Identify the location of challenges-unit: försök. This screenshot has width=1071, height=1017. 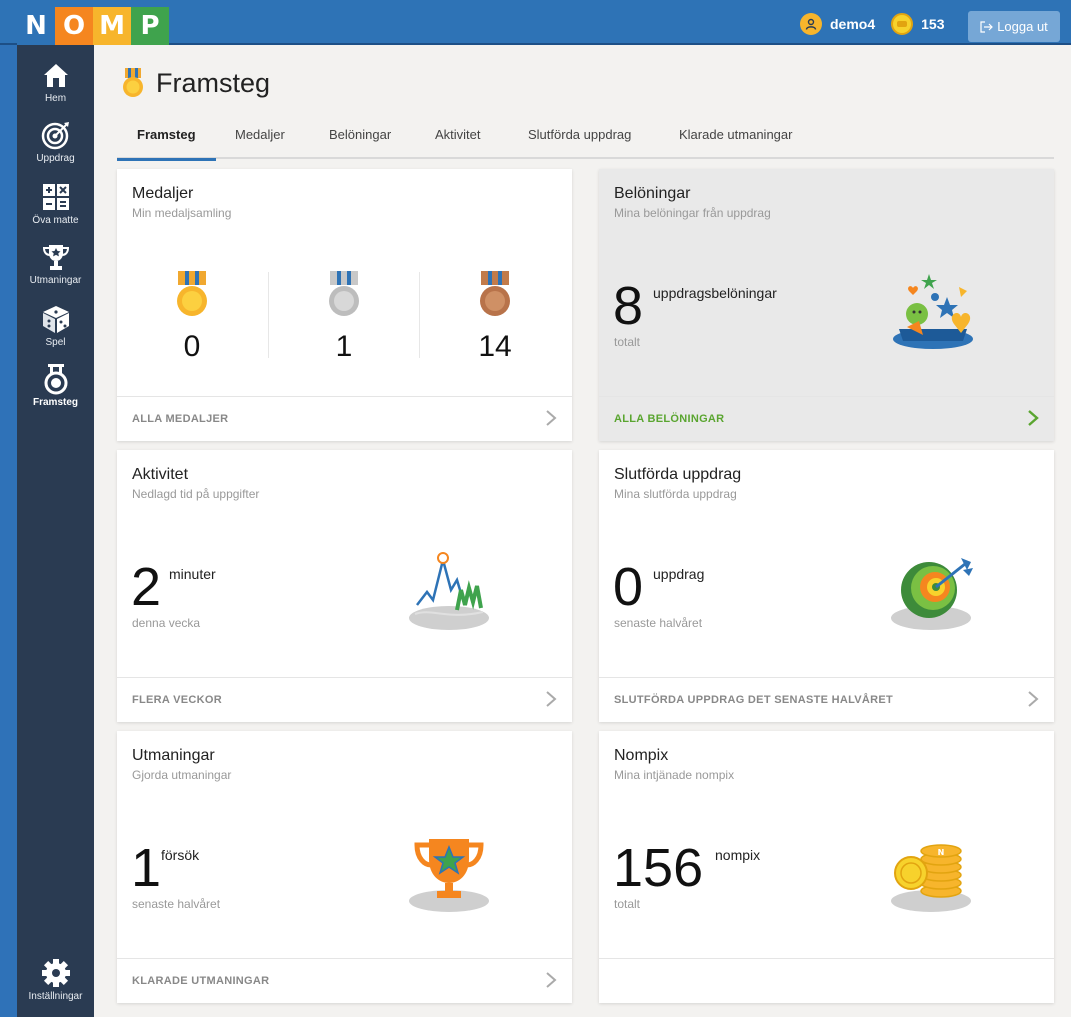
(180, 855).